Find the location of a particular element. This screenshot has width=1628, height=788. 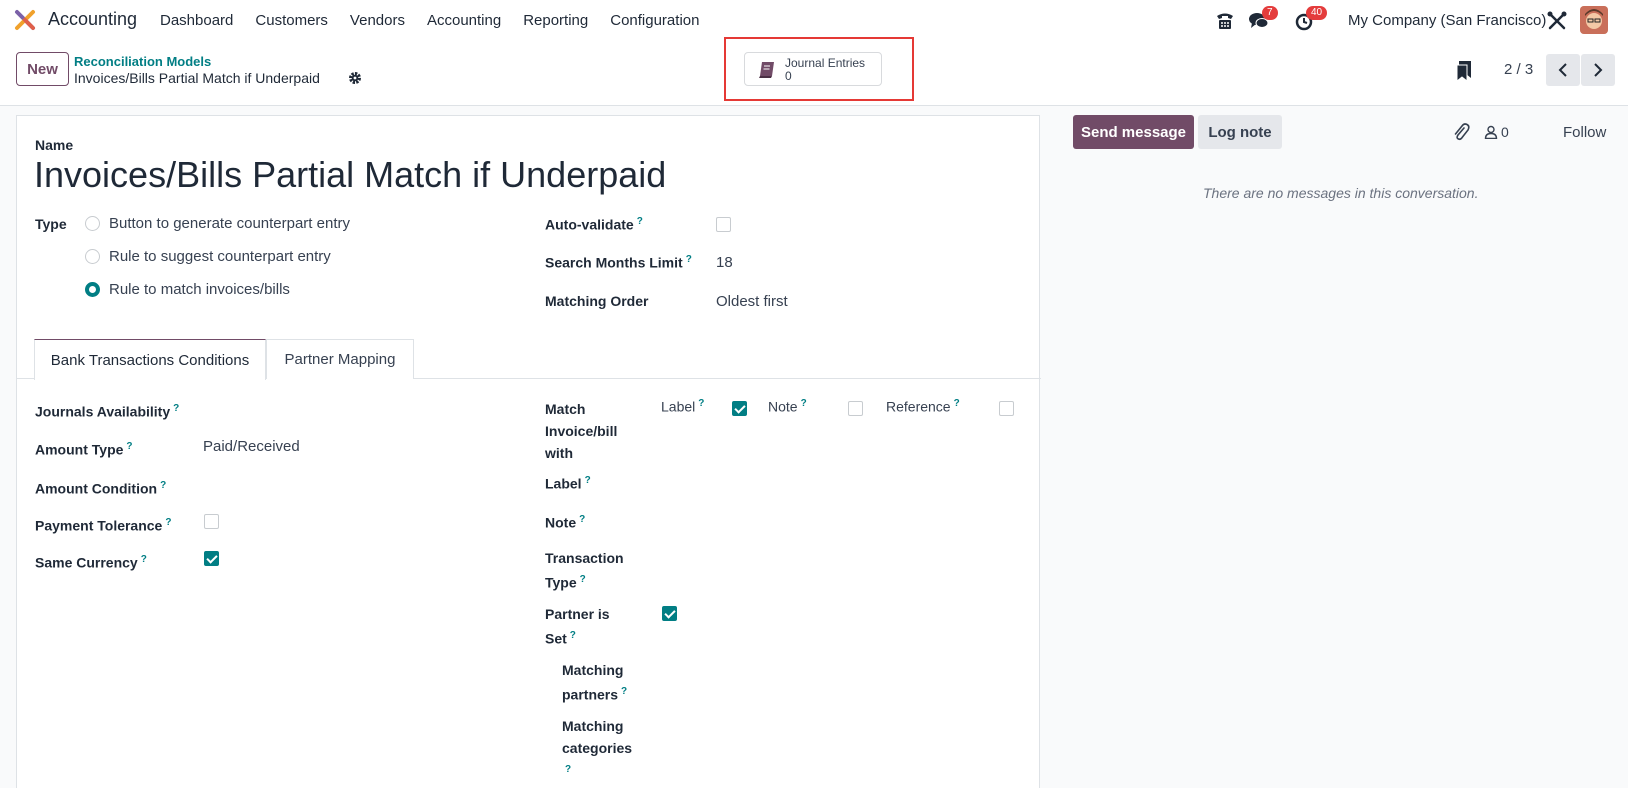

accounting-app-icon is located at coordinates (25, 20).